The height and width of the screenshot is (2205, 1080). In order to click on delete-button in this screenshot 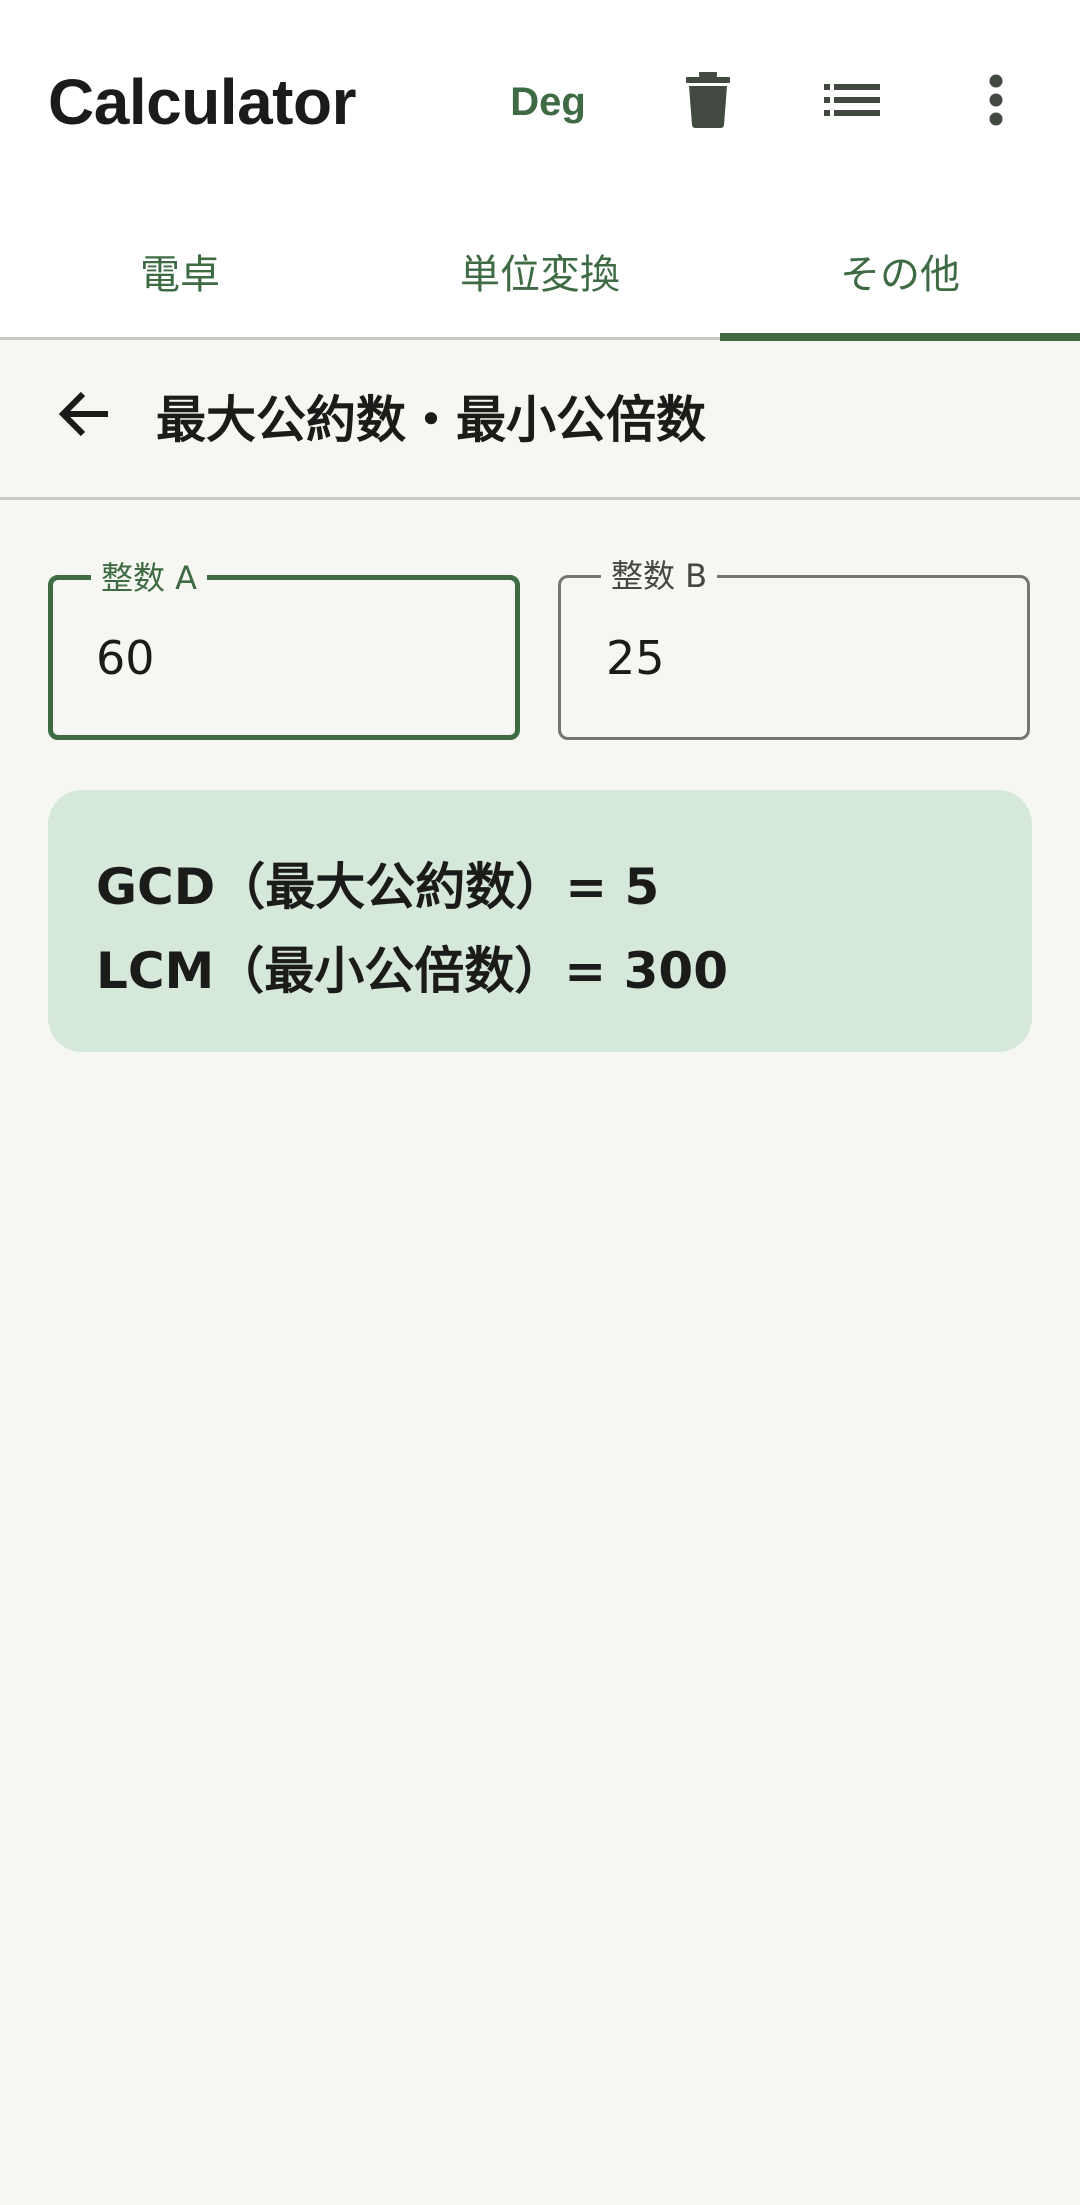, I will do `click(708, 102)`.